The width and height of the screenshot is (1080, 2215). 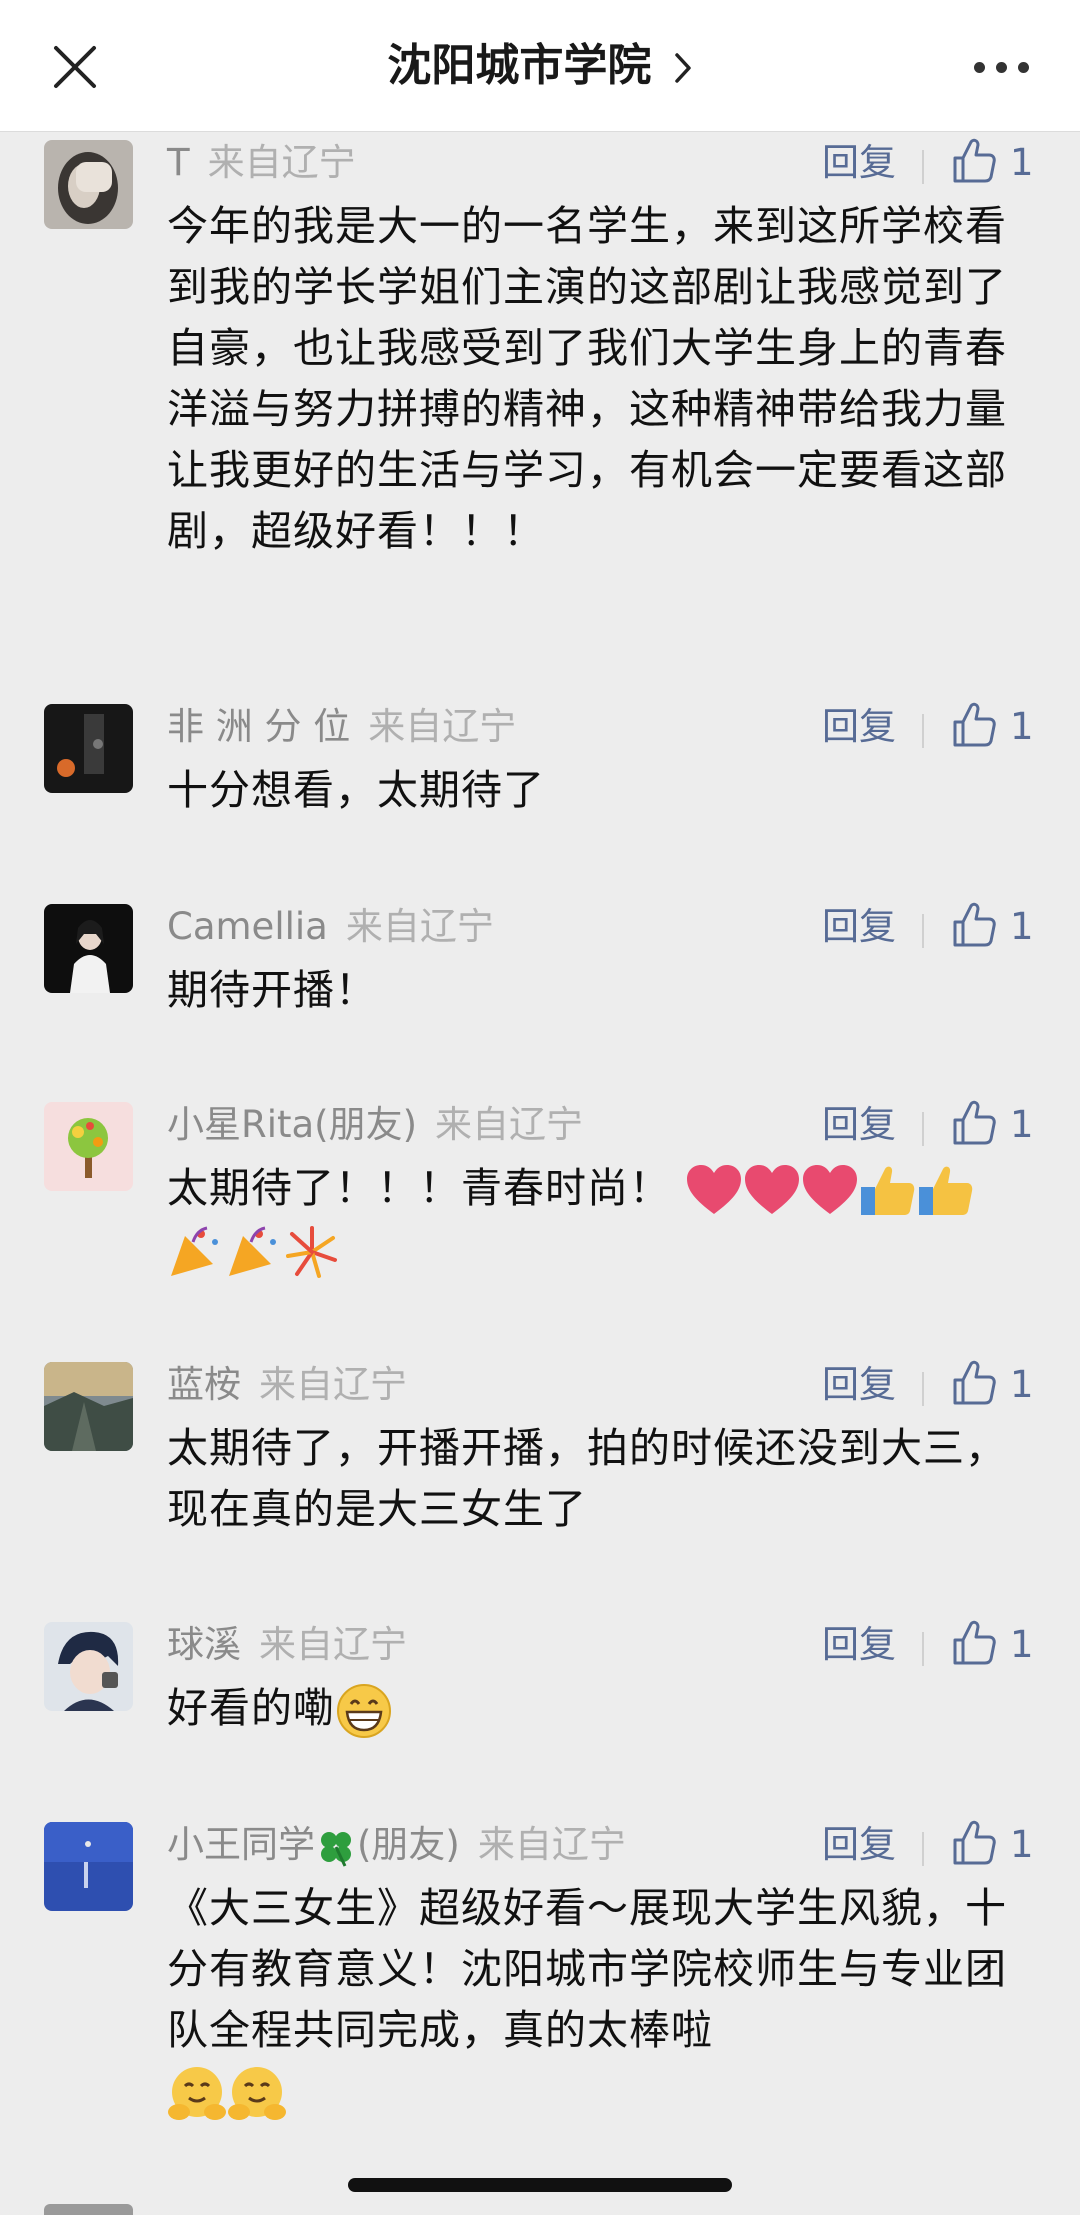 What do you see at coordinates (587, 1478) in the screenshot?
I see `comment-text: 太期待了，开播开播，拍的时候还没到大三，现在真的是大三女生了` at bounding box center [587, 1478].